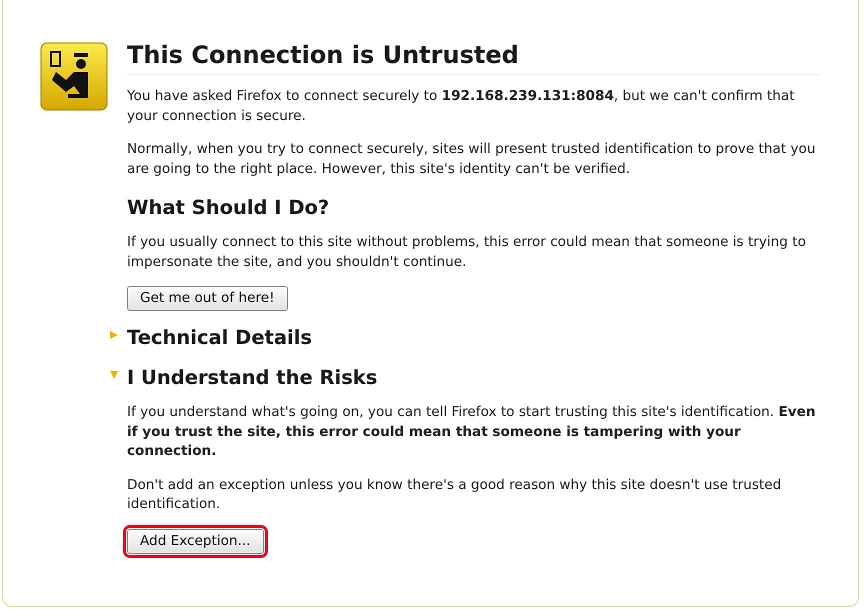  What do you see at coordinates (467, 252) in the screenshot?
I see `paragraph: If you usually connect to this site without problems, this error could mean that someone is trying to impersonate the site, and you shouldn't continue.` at bounding box center [467, 252].